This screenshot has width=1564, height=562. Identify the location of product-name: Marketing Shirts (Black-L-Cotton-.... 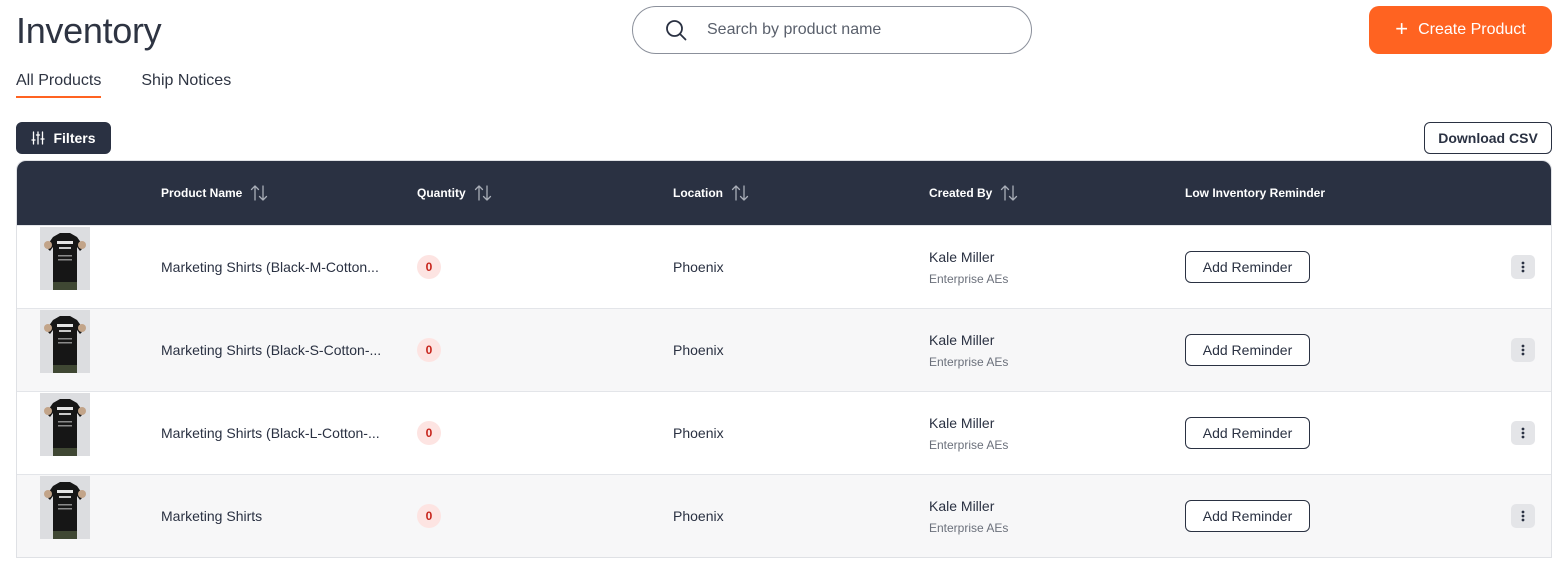
(270, 433).